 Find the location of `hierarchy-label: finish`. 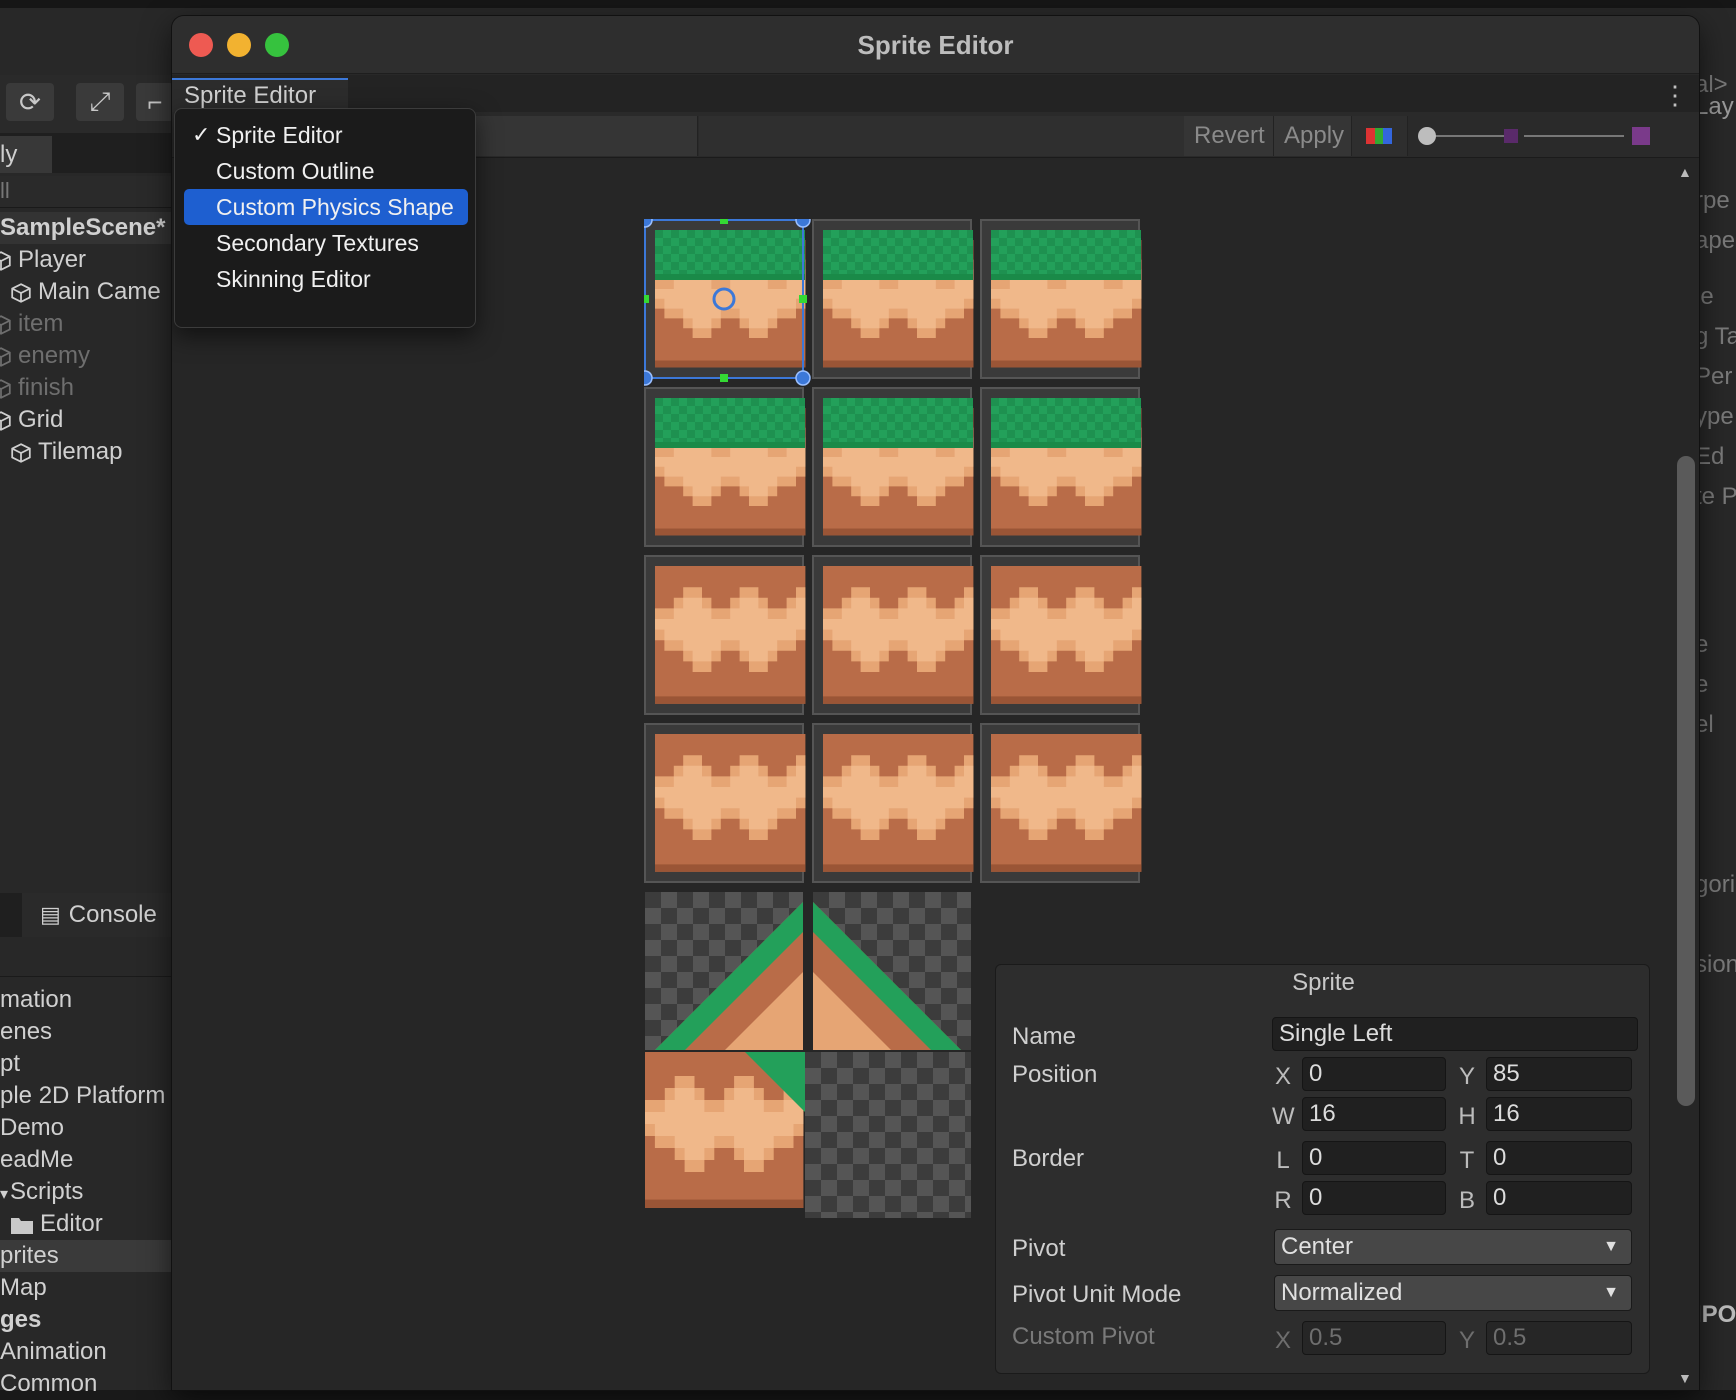

hierarchy-label: finish is located at coordinates (46, 387).